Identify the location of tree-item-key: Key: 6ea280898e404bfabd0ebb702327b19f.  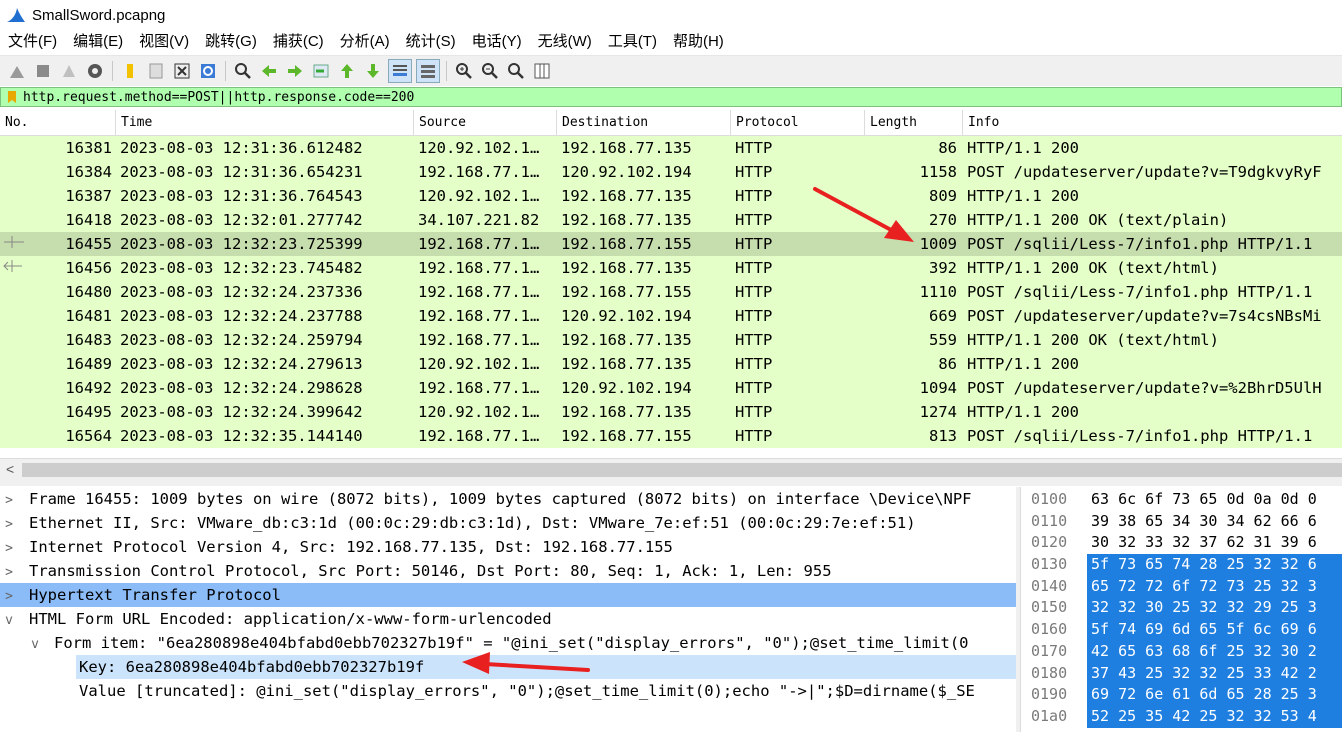
(508, 667).